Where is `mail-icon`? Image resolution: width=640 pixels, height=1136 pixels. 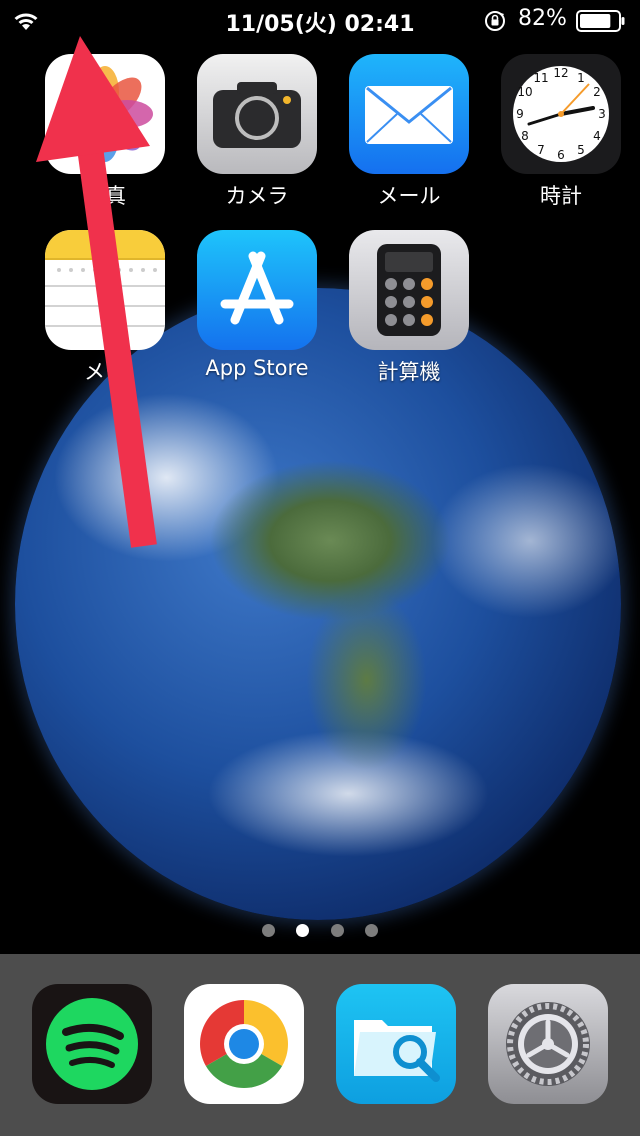 mail-icon is located at coordinates (409, 114).